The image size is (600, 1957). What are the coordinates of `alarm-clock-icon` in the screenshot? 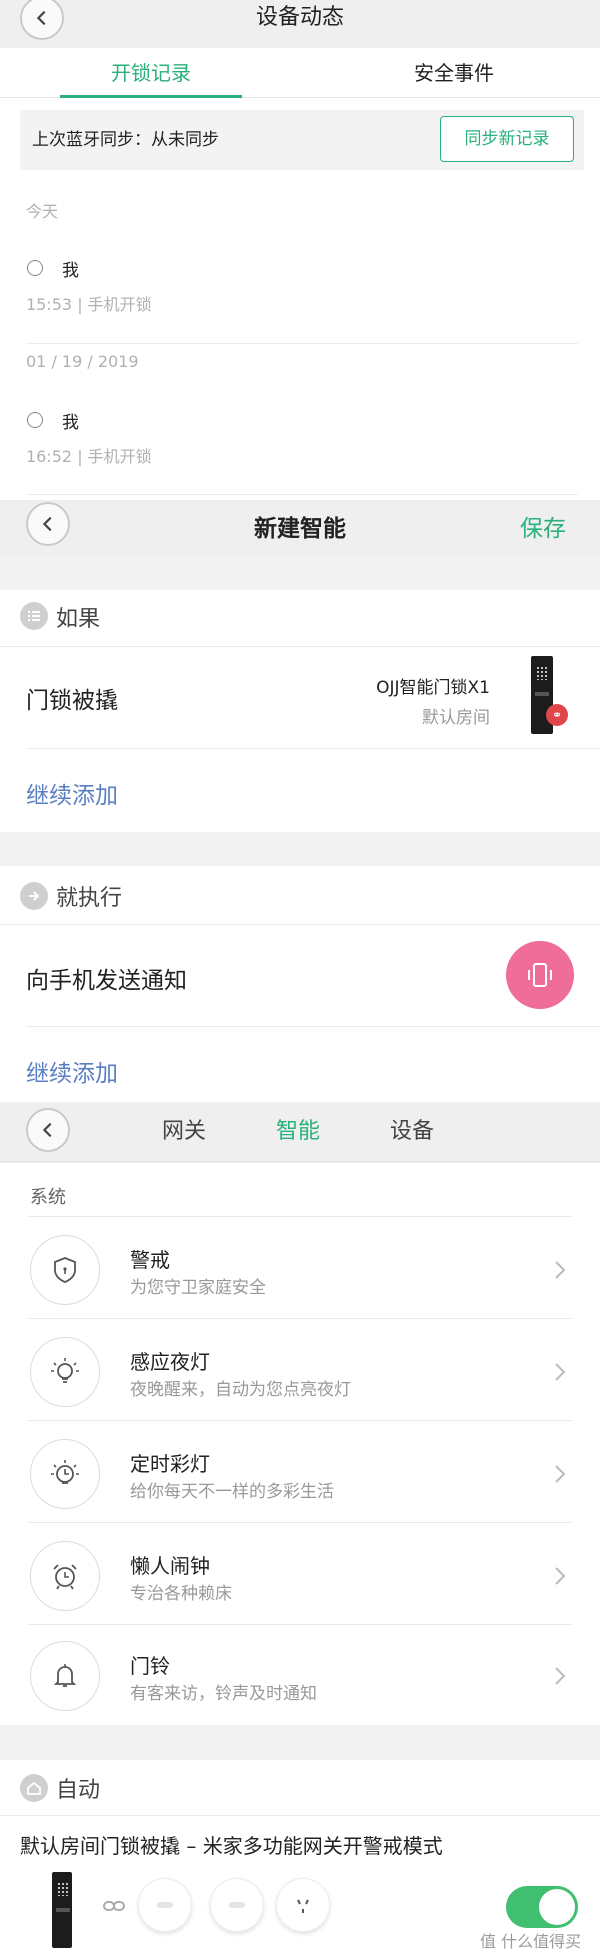 It's located at (65, 1576).